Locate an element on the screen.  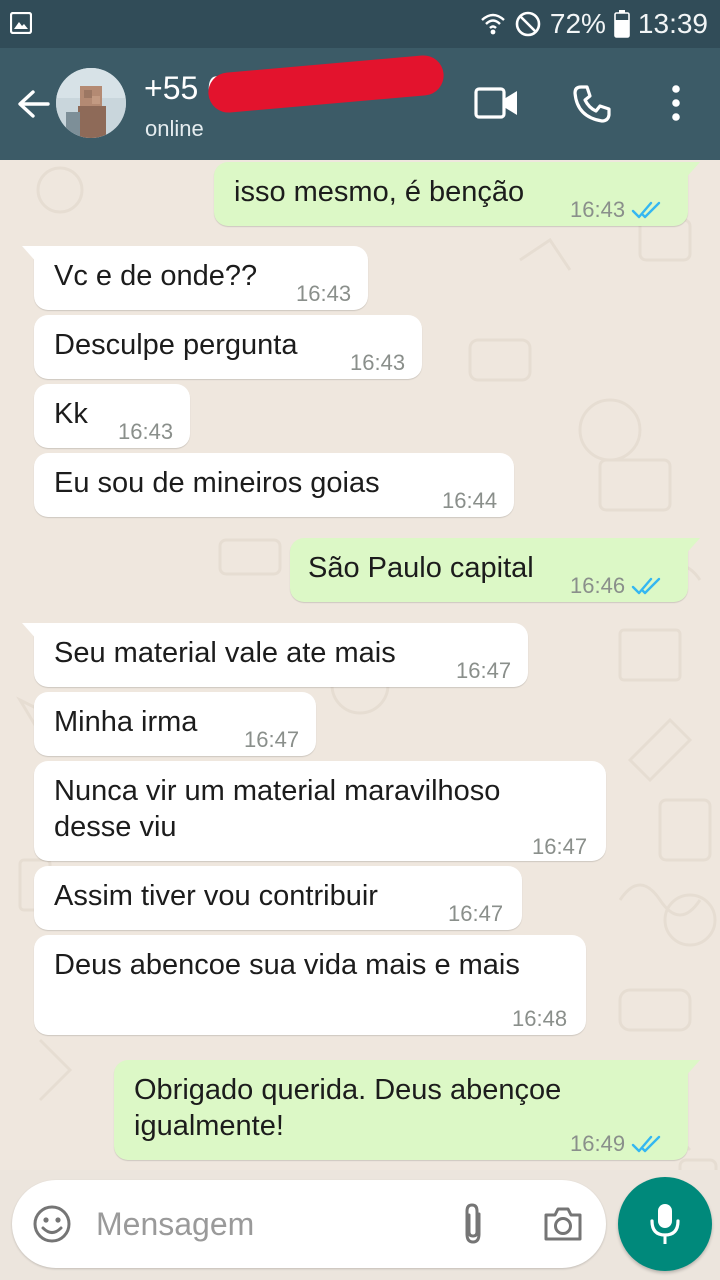
camera-icon is located at coordinates (563, 1224).